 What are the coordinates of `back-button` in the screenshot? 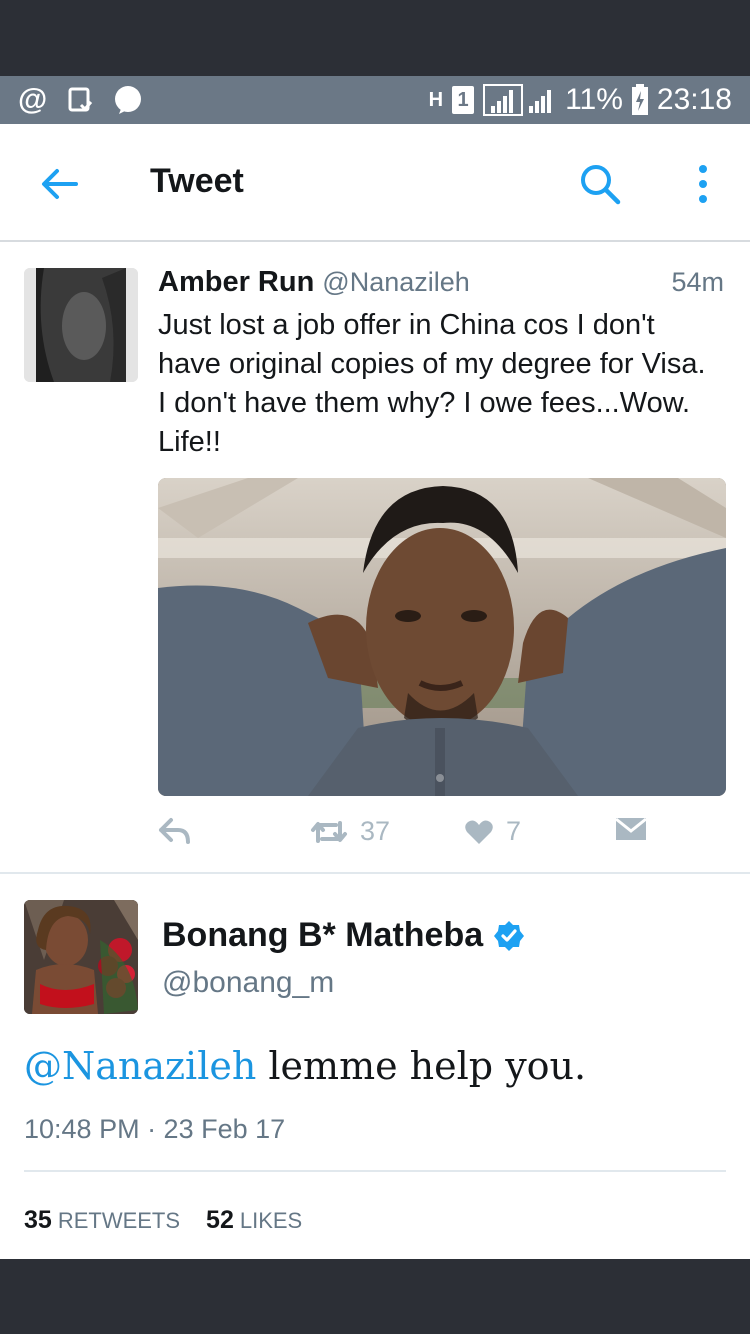 It's located at (60, 184).